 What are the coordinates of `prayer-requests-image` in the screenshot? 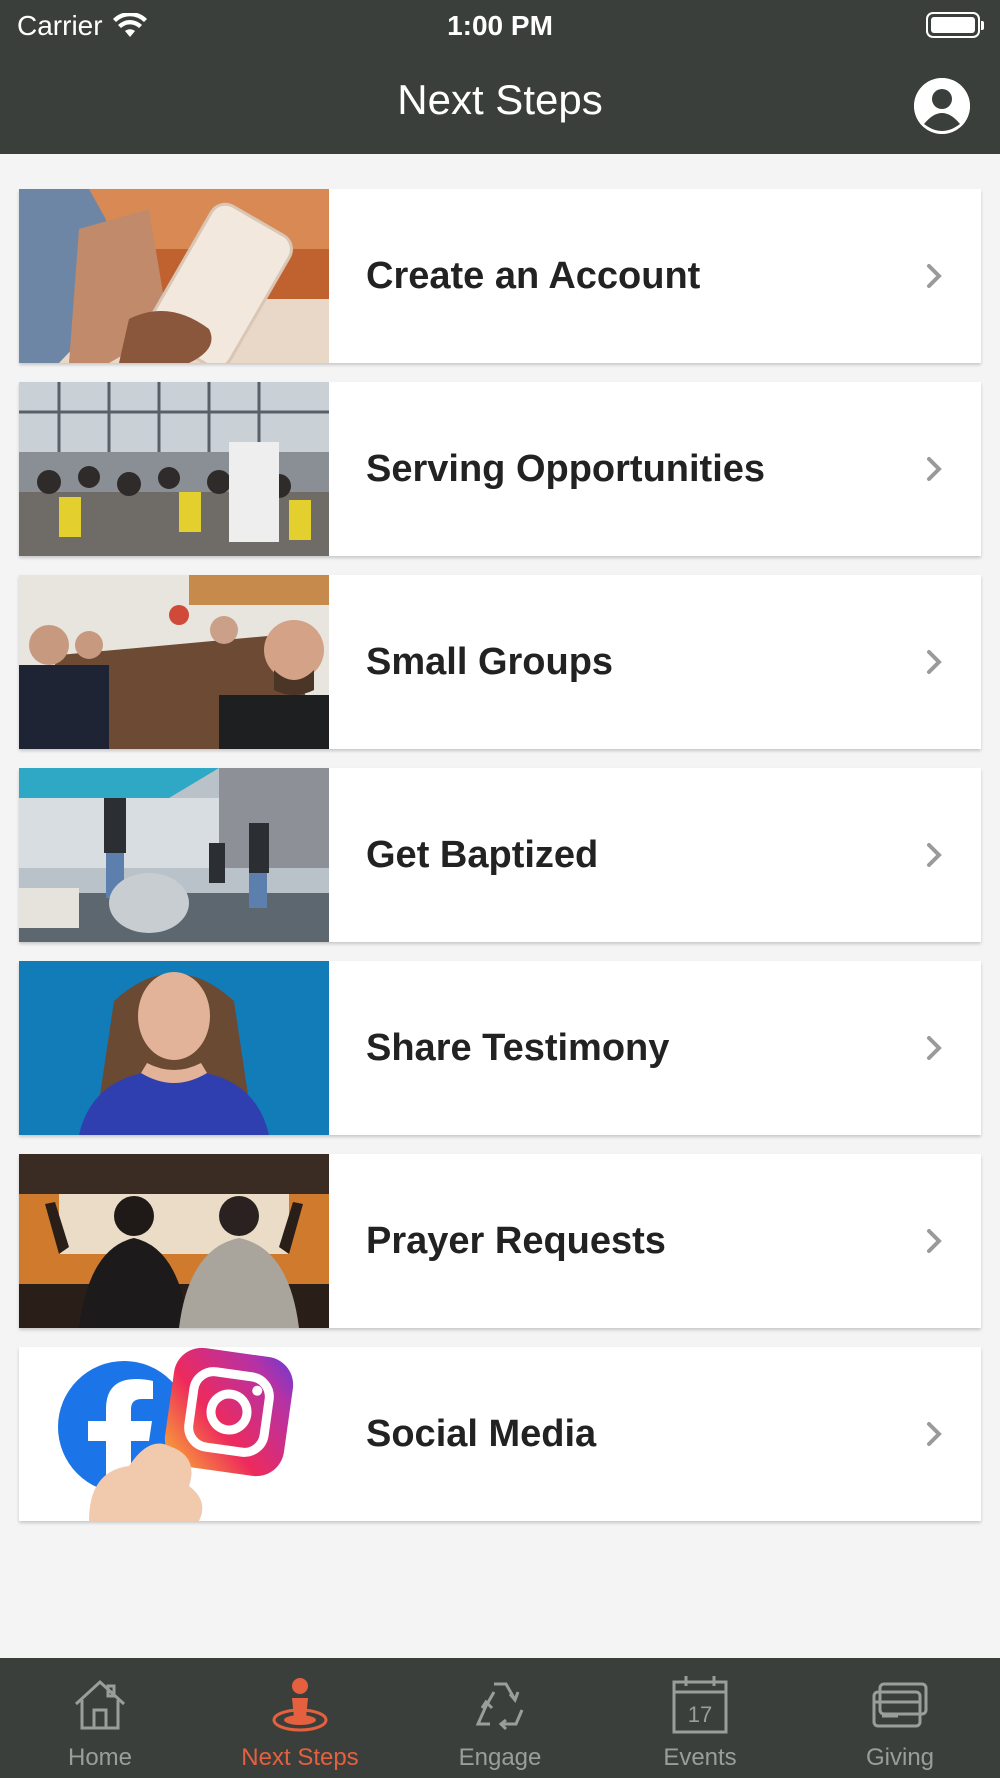 It's located at (174, 1241).